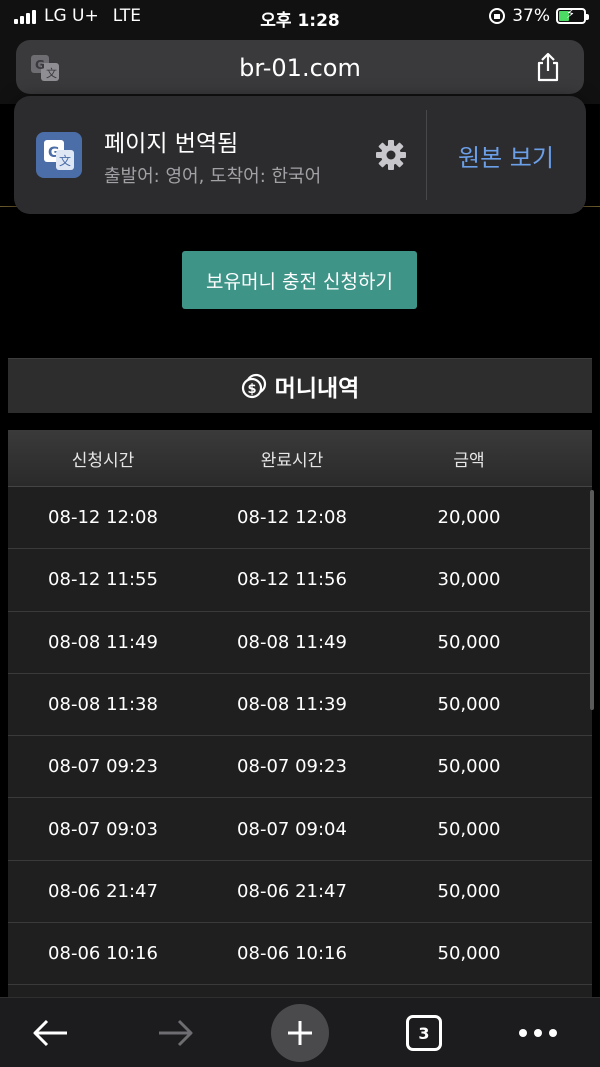 The image size is (600, 1067). What do you see at coordinates (103, 580) in the screenshot?
I see `request-time-cell: 08-12 11:55` at bounding box center [103, 580].